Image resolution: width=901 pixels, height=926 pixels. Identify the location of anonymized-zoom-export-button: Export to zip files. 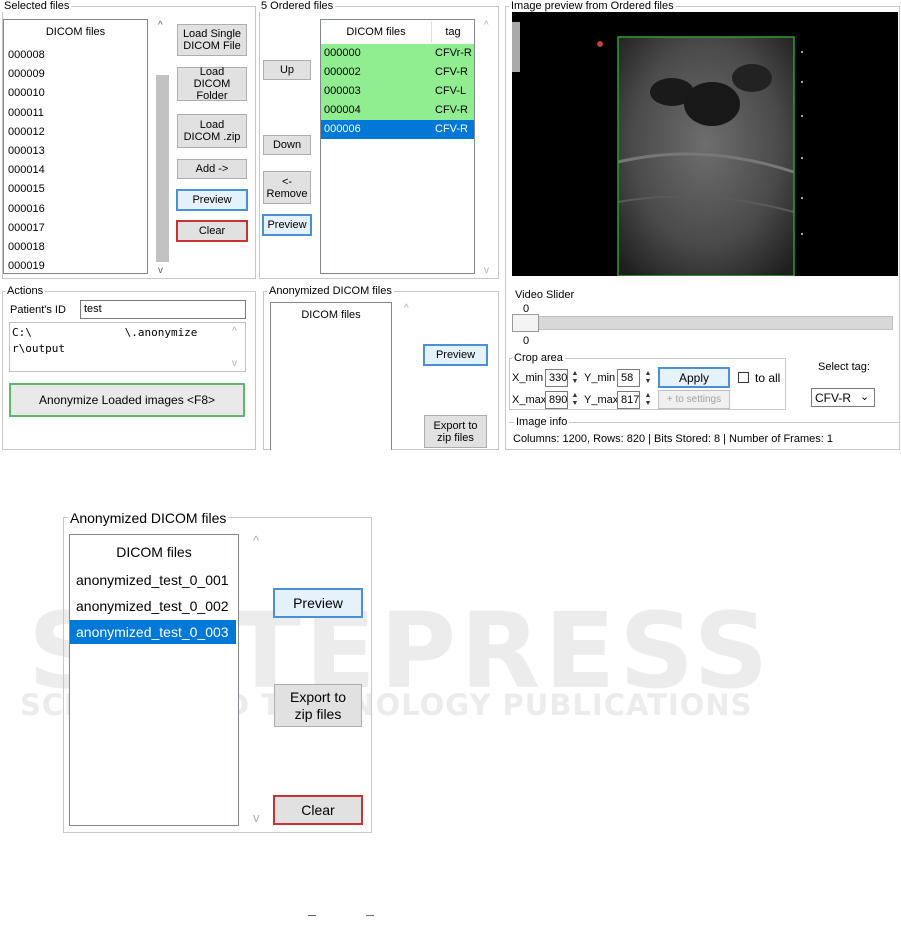
(318, 705).